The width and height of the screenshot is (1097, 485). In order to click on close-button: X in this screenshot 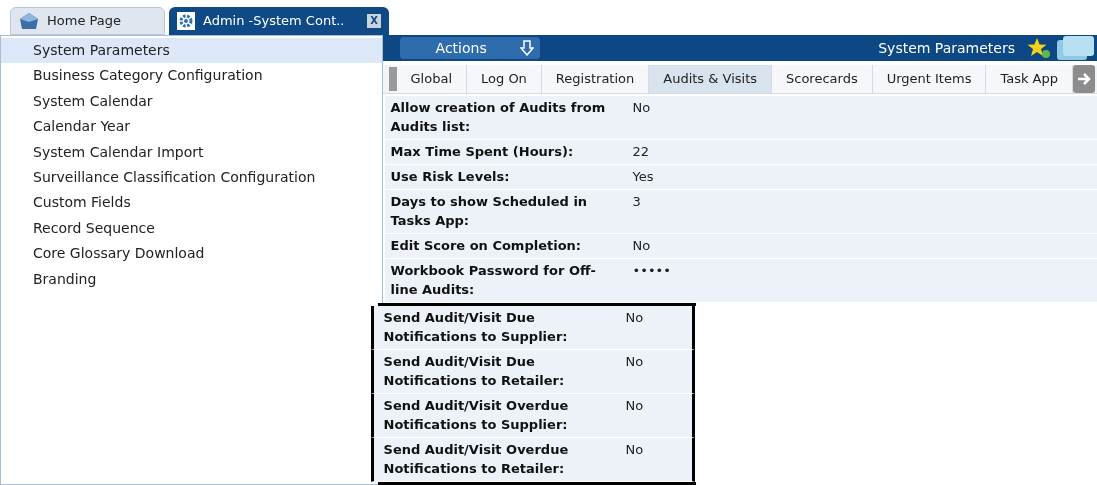, I will do `click(374, 21)`.